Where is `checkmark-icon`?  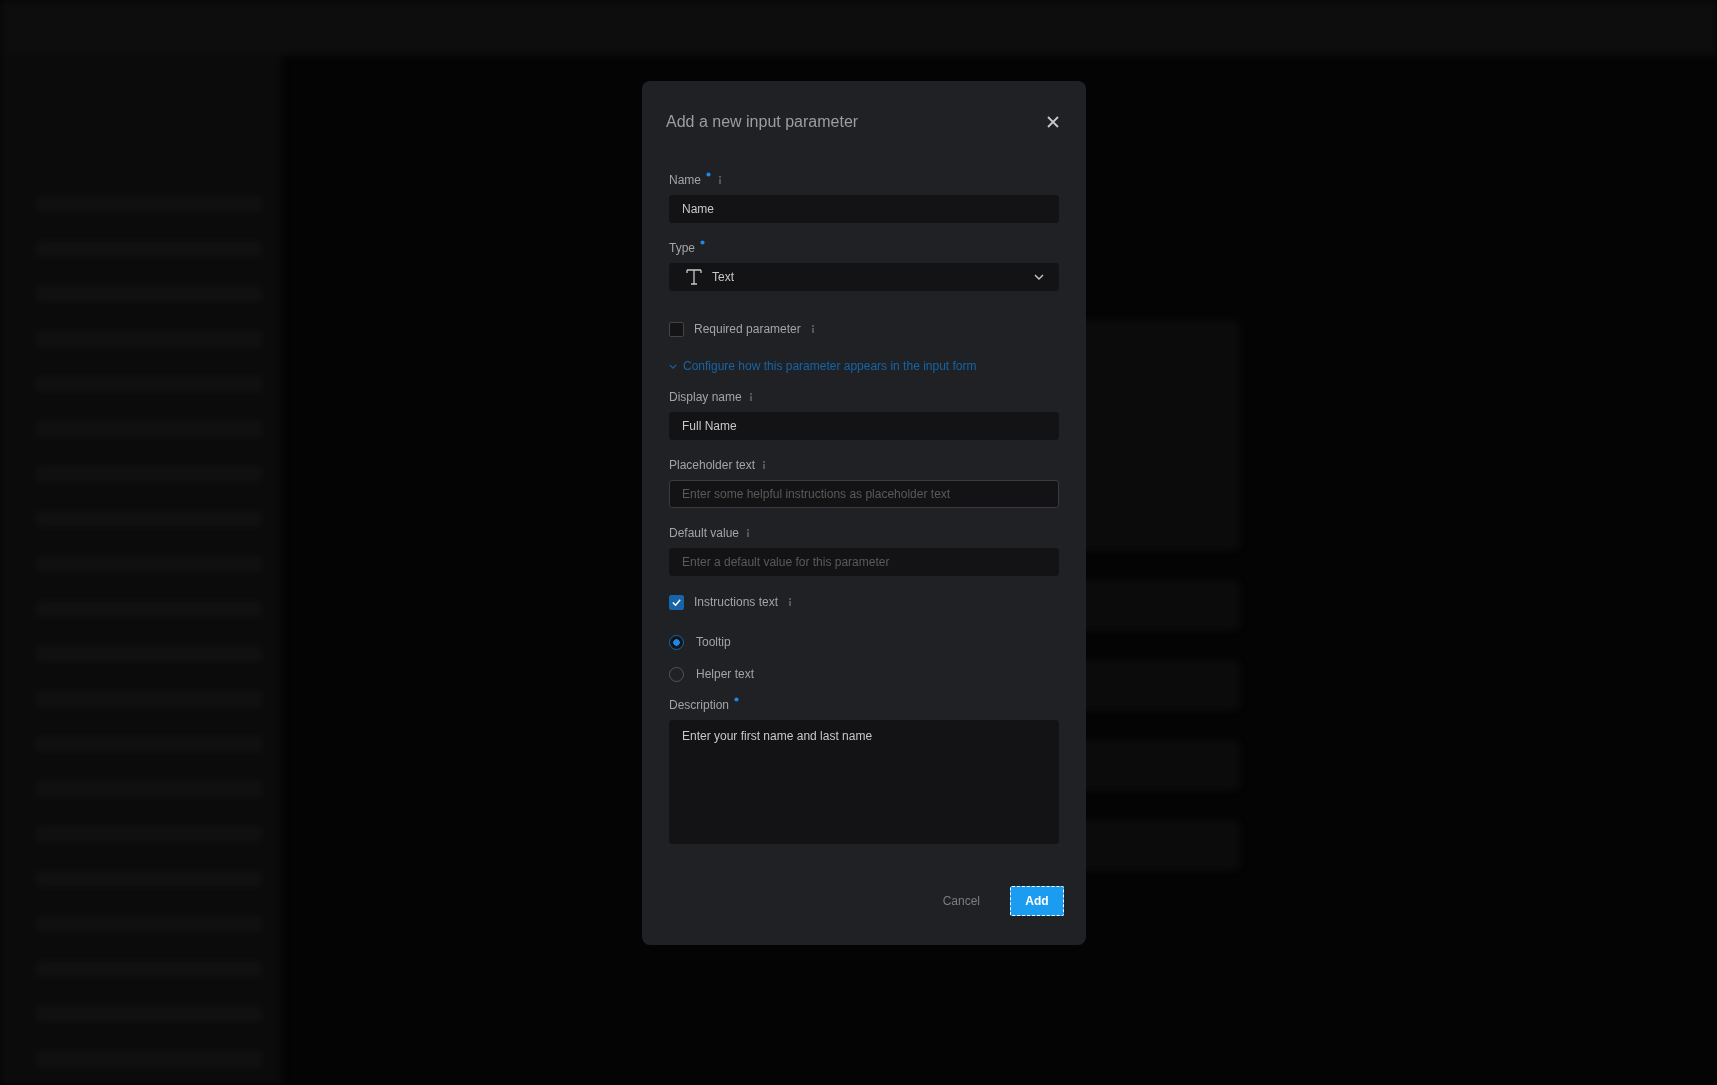
checkmark-icon is located at coordinates (676, 602).